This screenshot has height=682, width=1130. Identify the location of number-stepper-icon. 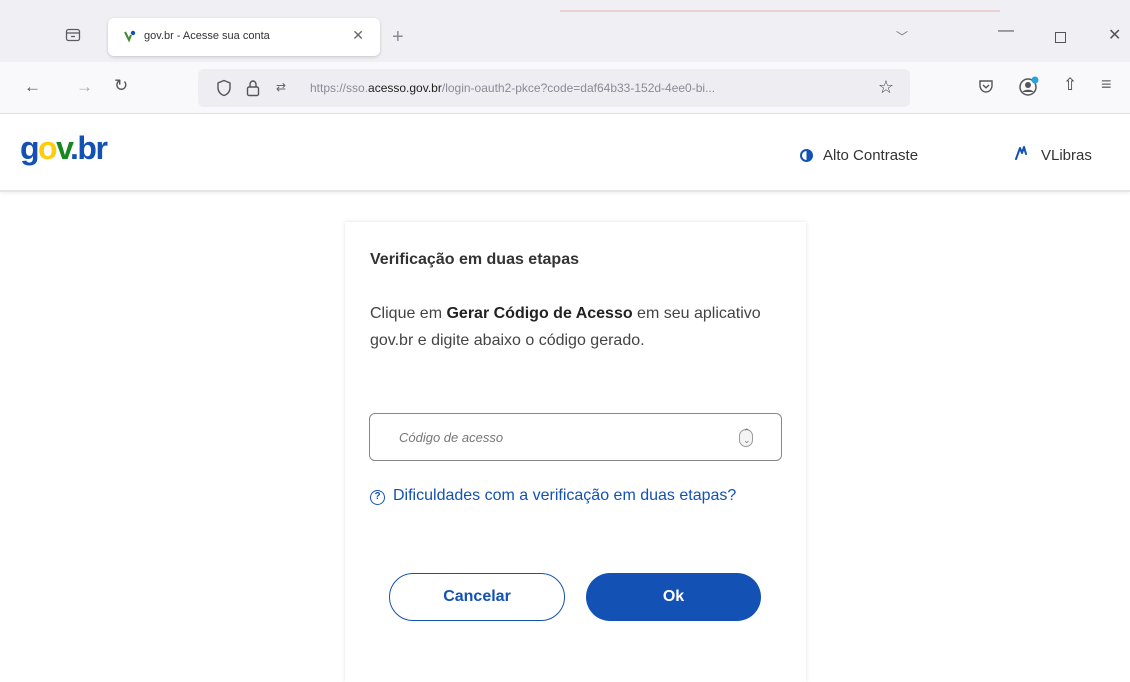
(746, 437).